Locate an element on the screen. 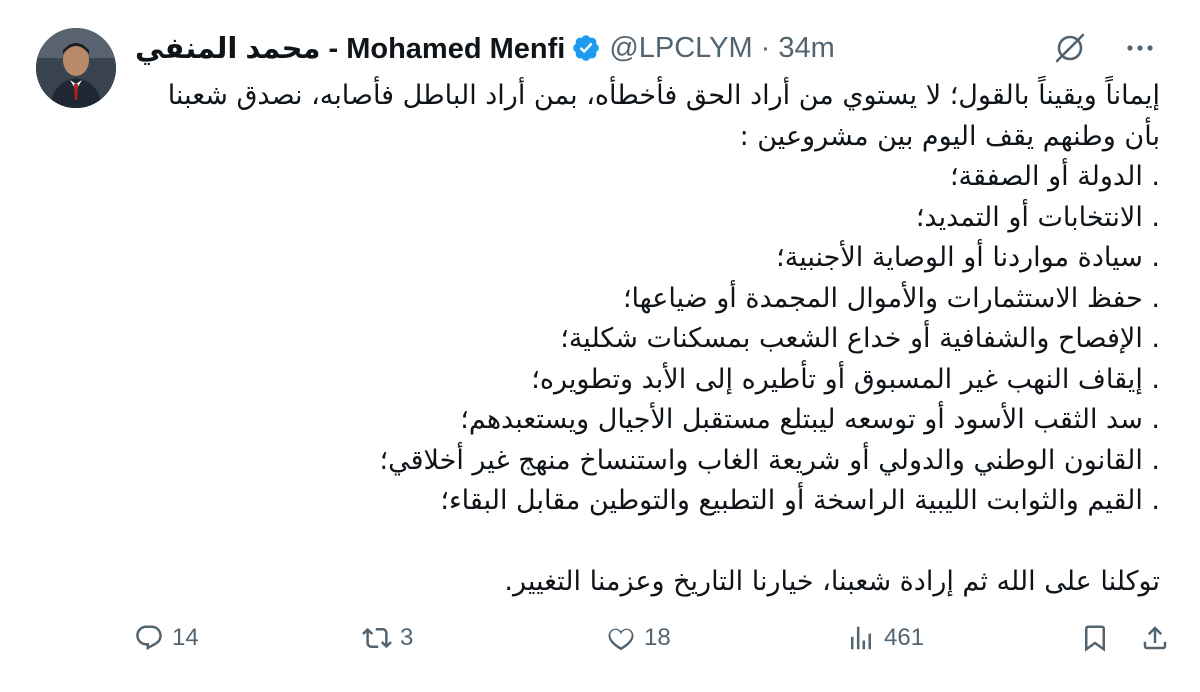 This screenshot has width=1200, height=692. header-actions is located at coordinates (1105, 48).